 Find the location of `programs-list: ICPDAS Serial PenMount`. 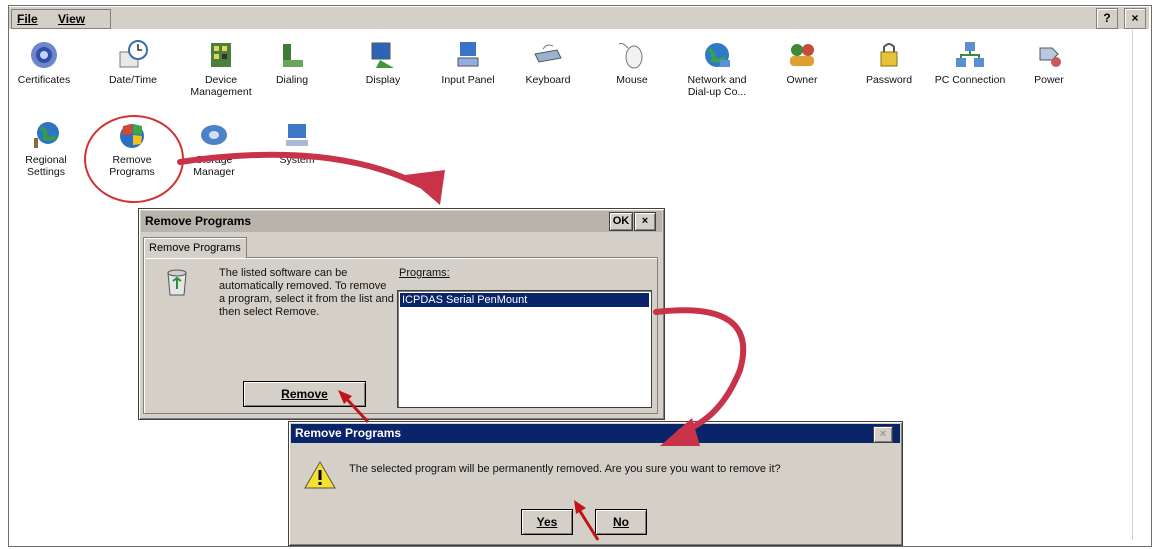

programs-list: ICPDAS Serial PenMount is located at coordinates (524, 349).